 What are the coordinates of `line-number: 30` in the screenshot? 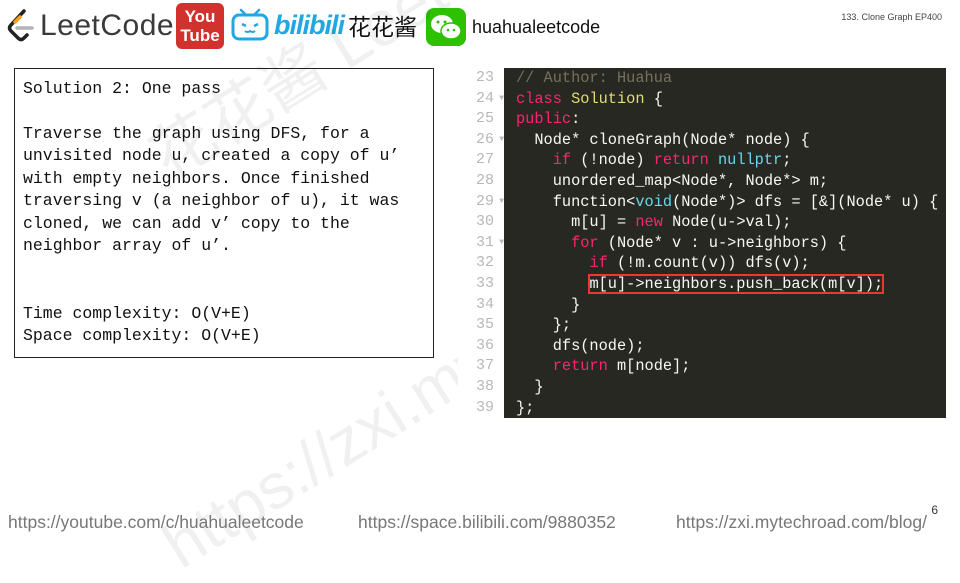 It's located at (481, 222).